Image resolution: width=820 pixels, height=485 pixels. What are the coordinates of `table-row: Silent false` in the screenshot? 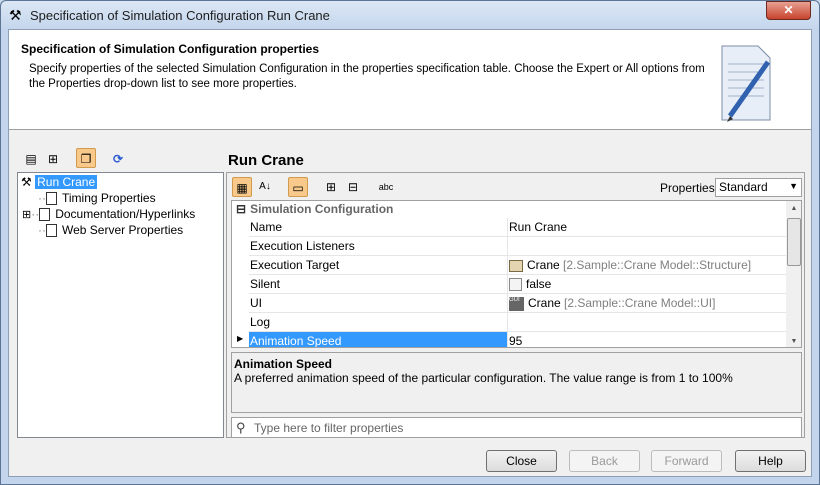 It's located at (517, 284).